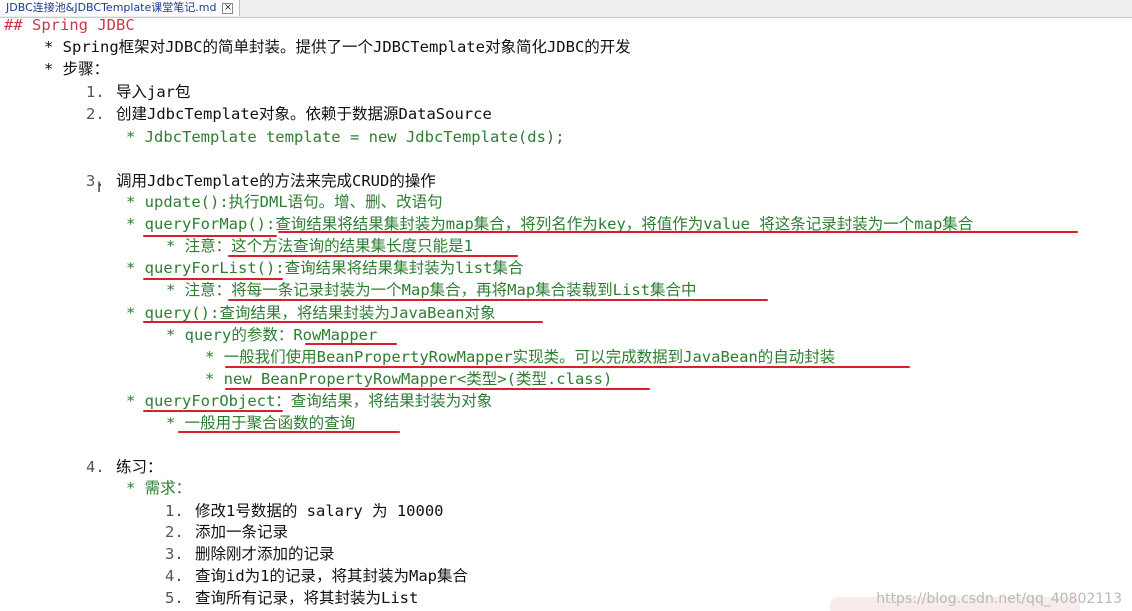 The height and width of the screenshot is (611, 1132). Describe the element at coordinates (99, 188) in the screenshot. I see `text-cursor-icon: I` at that location.